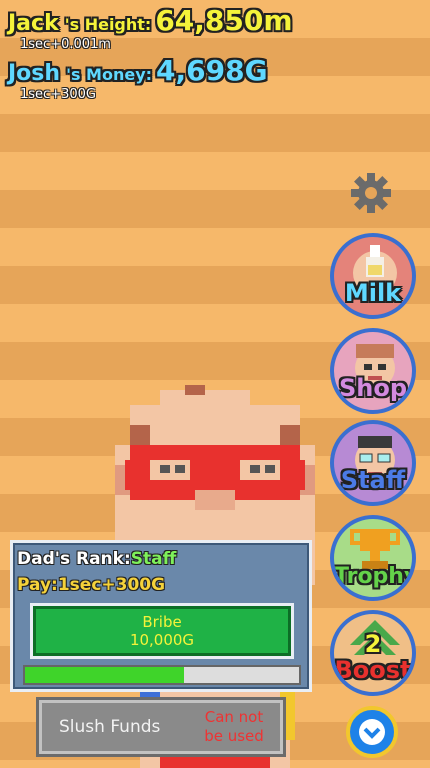 Image resolution: width=430 pixels, height=768 pixels. What do you see at coordinates (224, 20) in the screenshot?
I see `height-value: 64,850m` at bounding box center [224, 20].